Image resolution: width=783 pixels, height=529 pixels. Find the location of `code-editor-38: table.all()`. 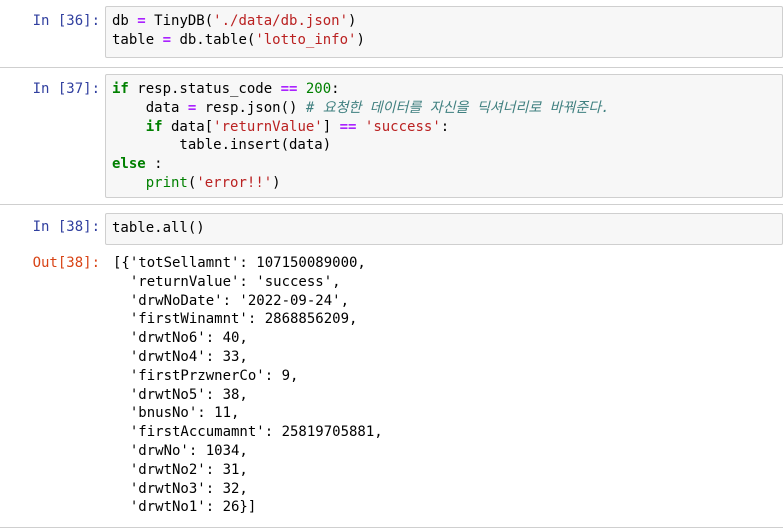

code-editor-38: table.all() is located at coordinates (444, 229).